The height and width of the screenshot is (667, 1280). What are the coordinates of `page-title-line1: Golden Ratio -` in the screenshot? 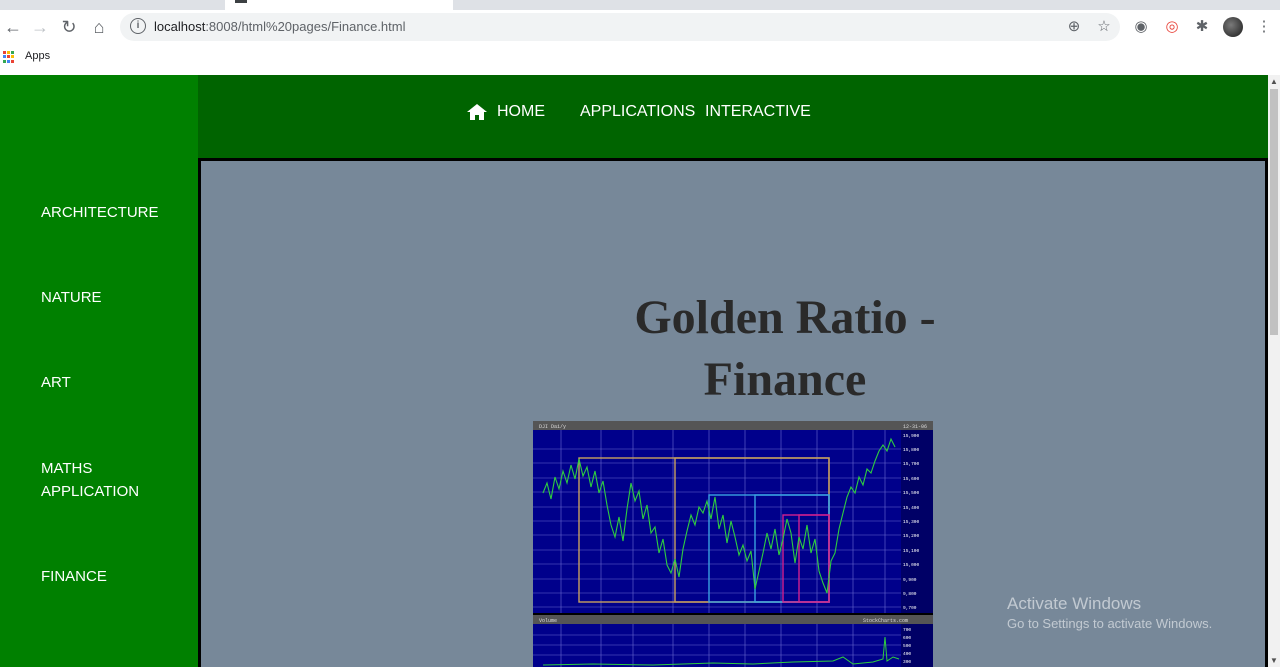 It's located at (785, 317).